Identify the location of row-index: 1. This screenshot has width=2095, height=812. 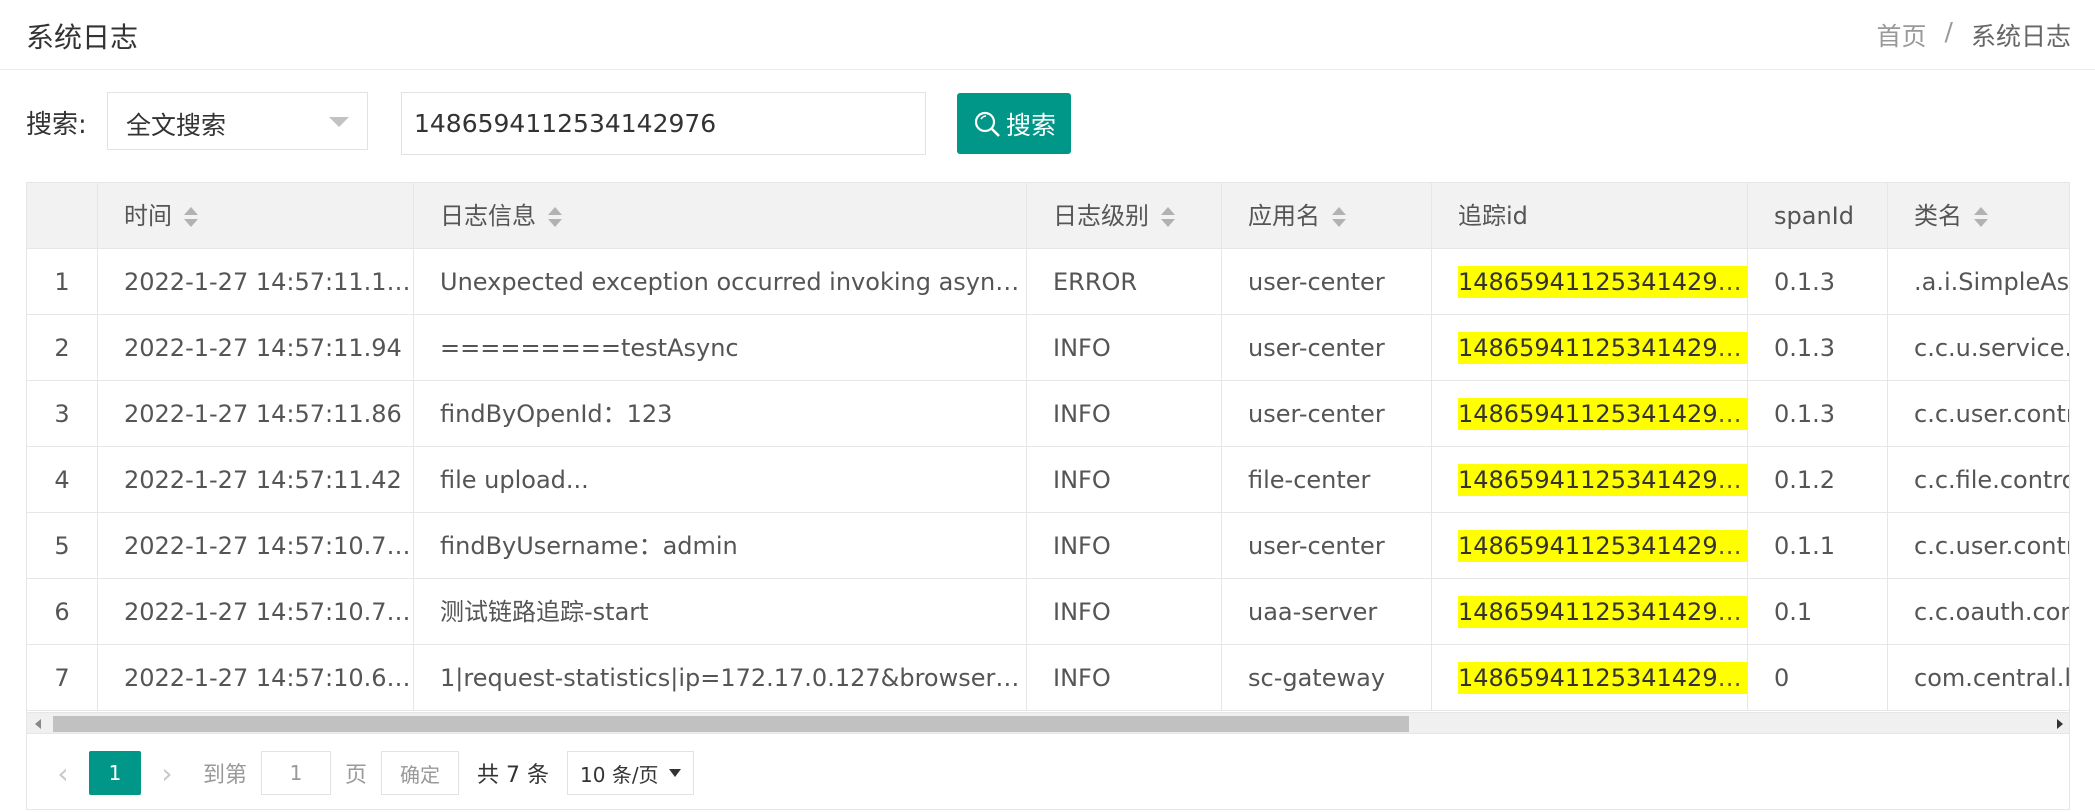
(62, 282).